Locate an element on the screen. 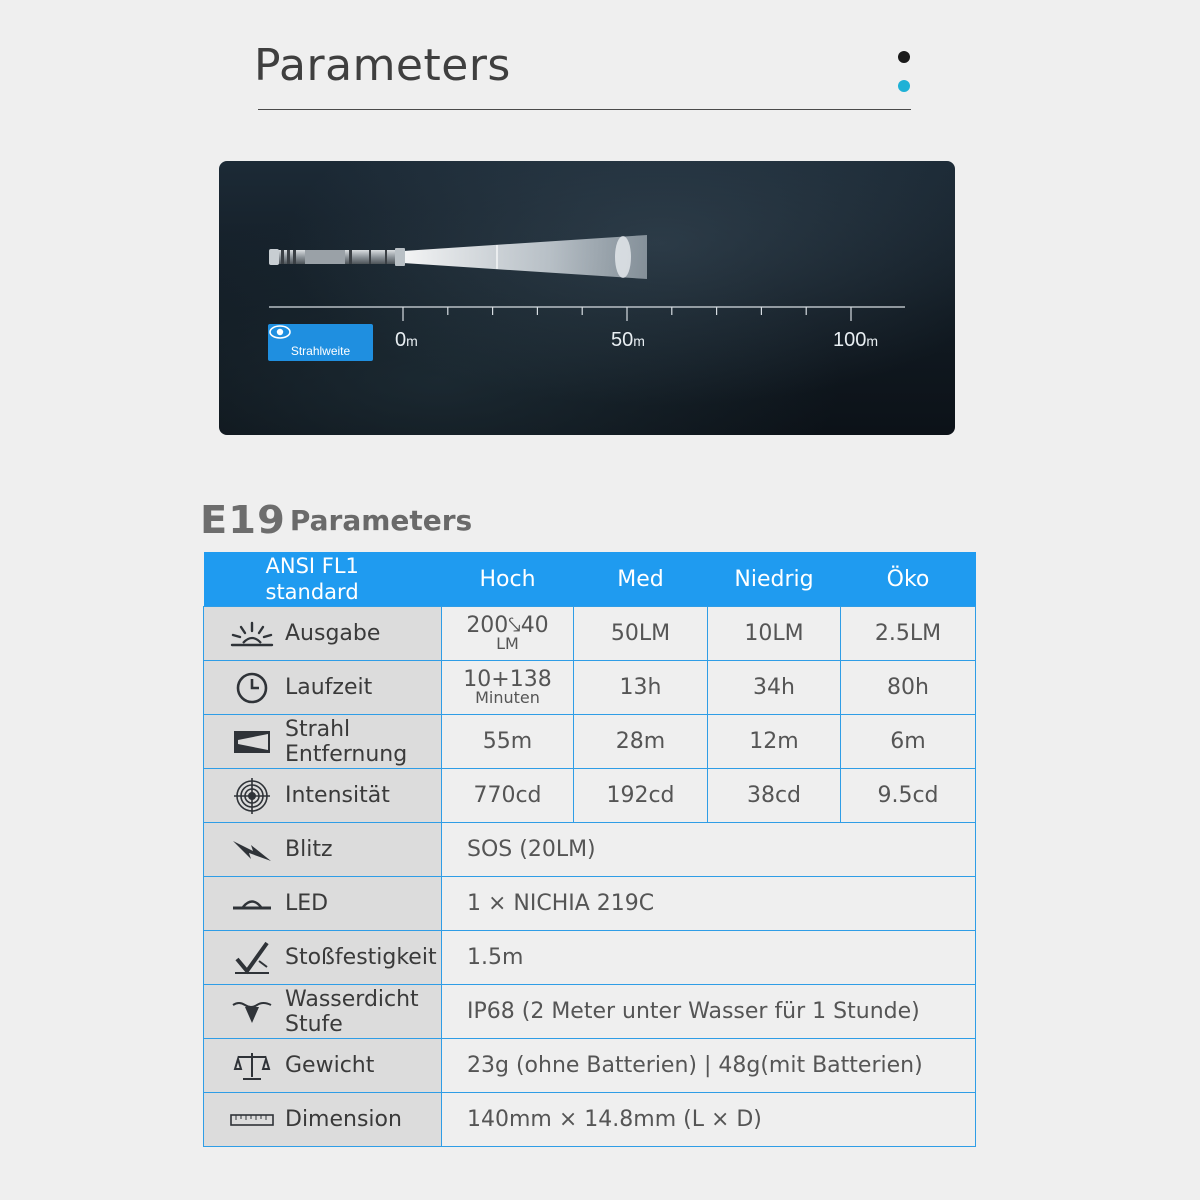  beam-distance-panel: Strahlweite 0m 50m 100m is located at coordinates (587, 298).